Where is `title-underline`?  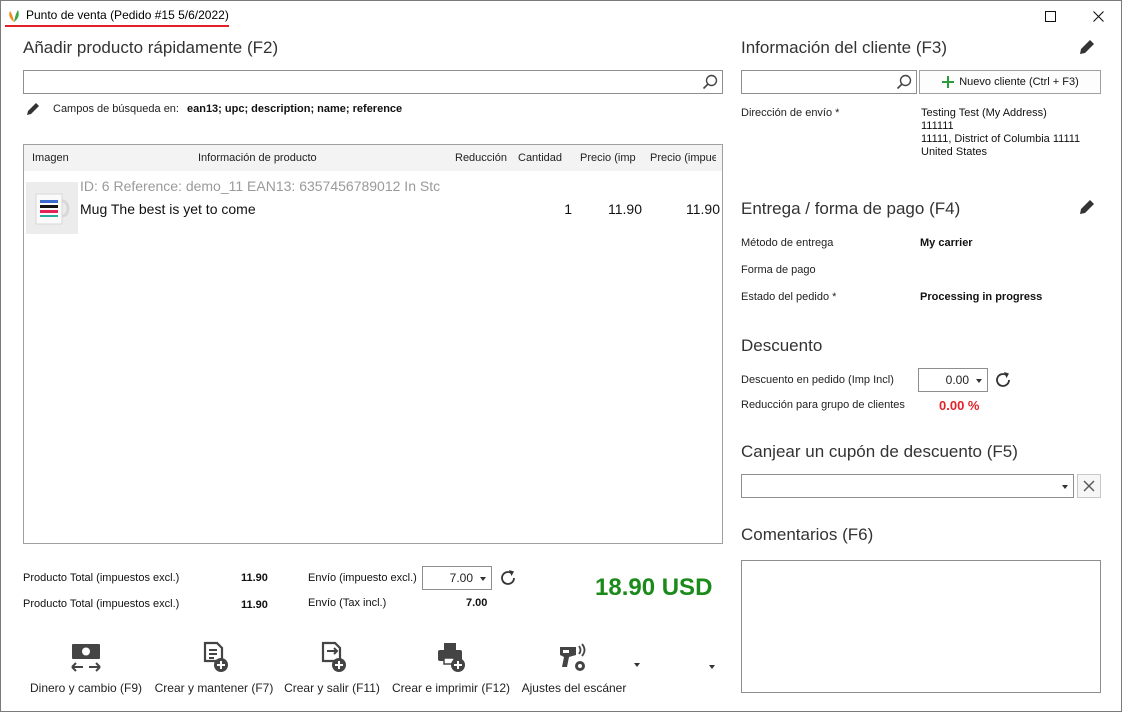 title-underline is located at coordinates (117, 26).